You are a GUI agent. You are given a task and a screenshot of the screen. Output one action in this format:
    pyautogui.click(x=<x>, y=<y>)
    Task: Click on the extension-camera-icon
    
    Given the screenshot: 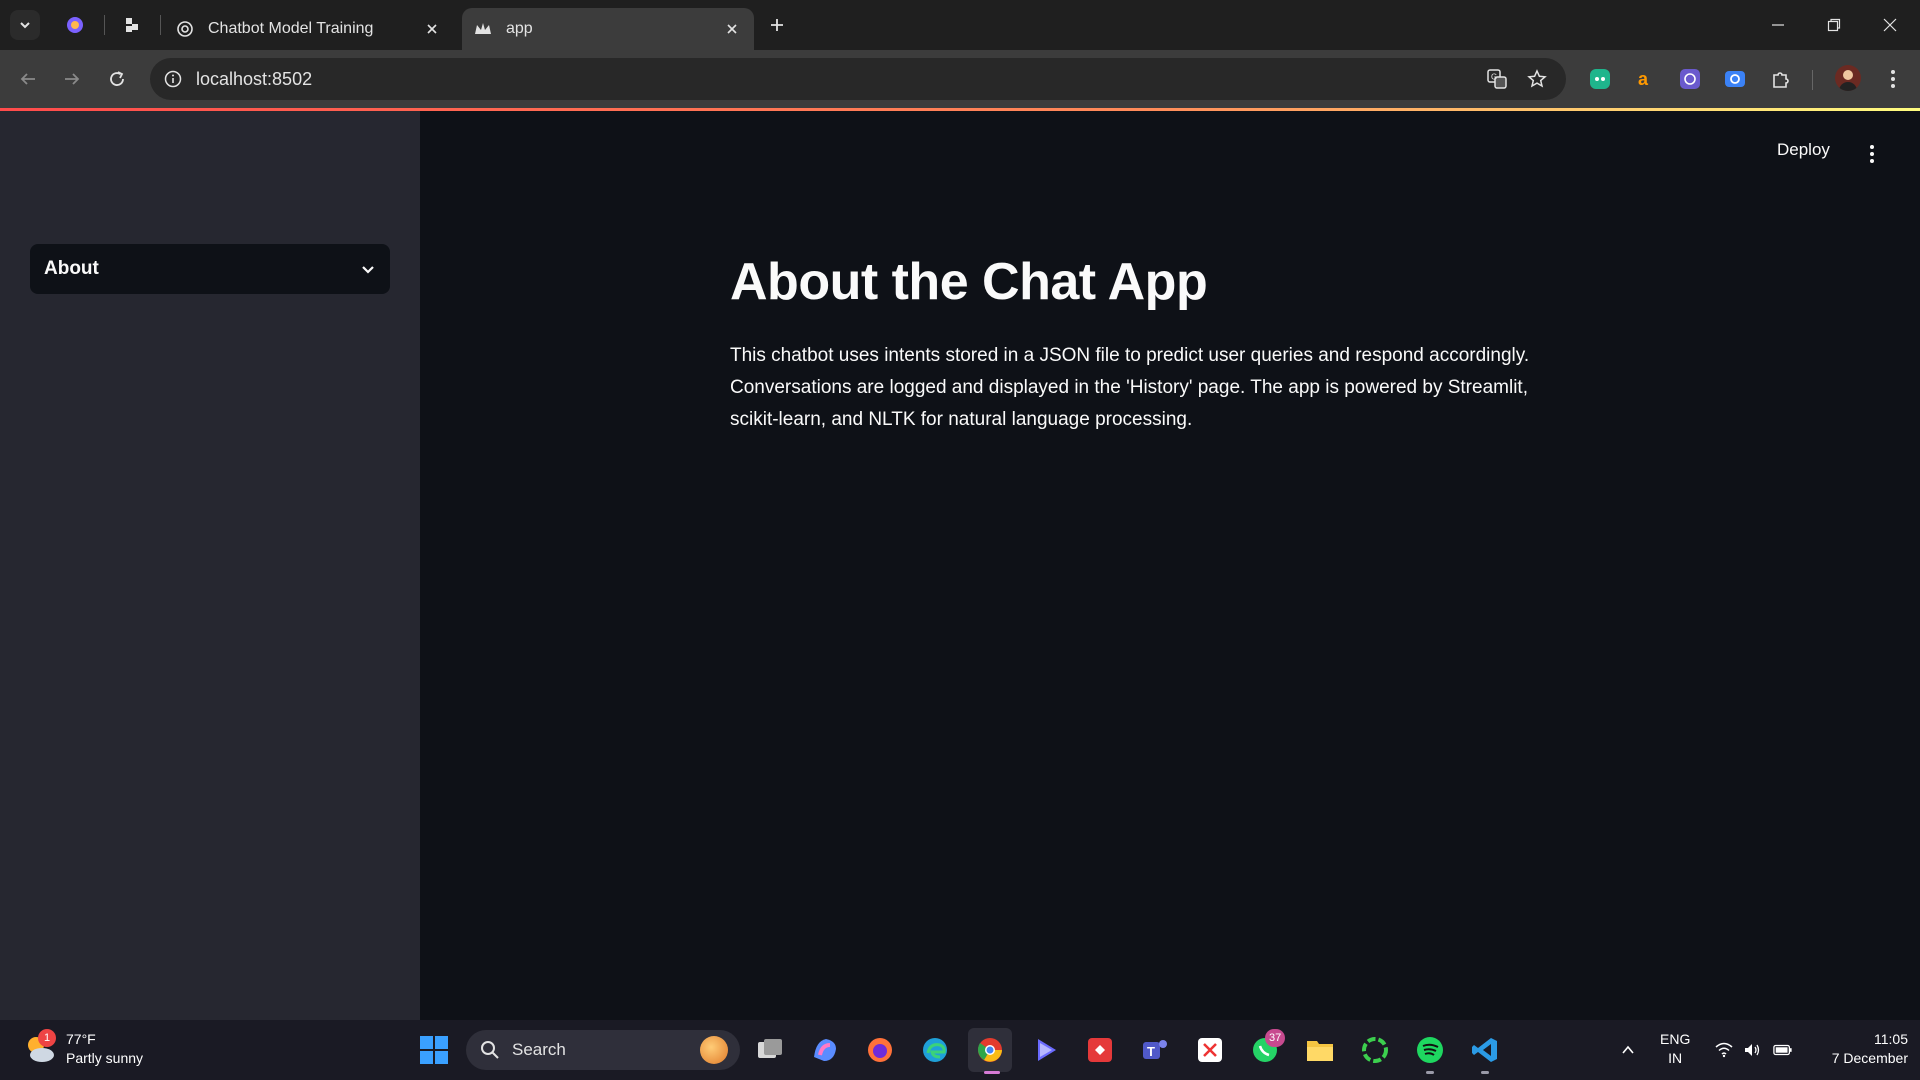 What is the action you would take?
    pyautogui.click(x=1735, y=79)
    